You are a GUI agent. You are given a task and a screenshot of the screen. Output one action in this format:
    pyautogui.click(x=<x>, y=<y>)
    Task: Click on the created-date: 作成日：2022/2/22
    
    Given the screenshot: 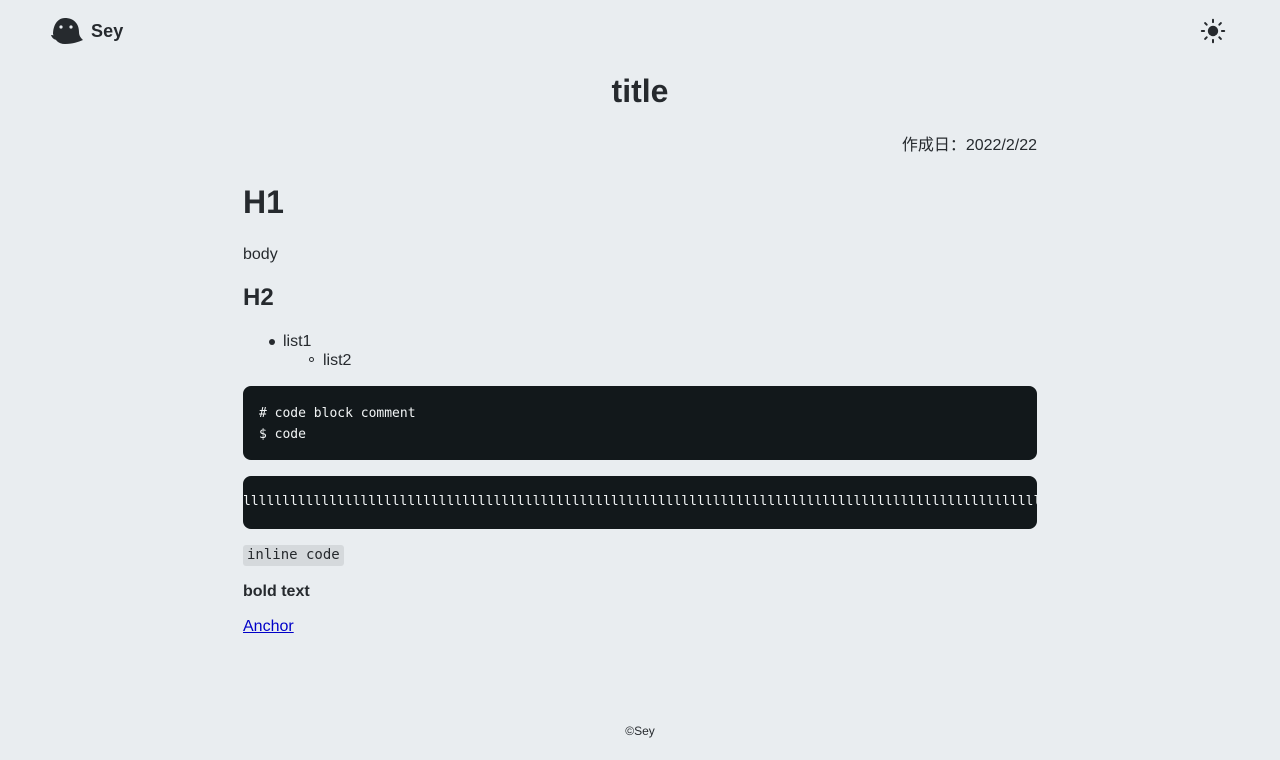 What is the action you would take?
    pyautogui.click(x=969, y=145)
    